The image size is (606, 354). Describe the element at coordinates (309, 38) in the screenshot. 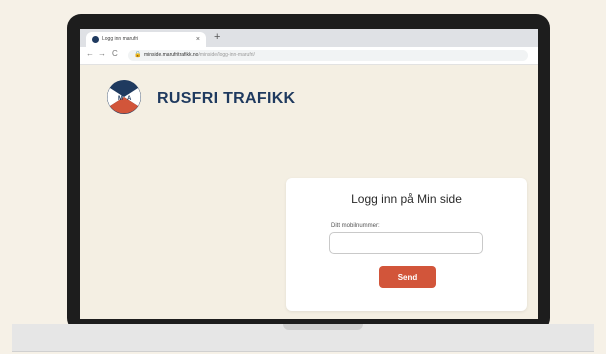

I see `tab-bar: Logg inn marufri × +` at that location.